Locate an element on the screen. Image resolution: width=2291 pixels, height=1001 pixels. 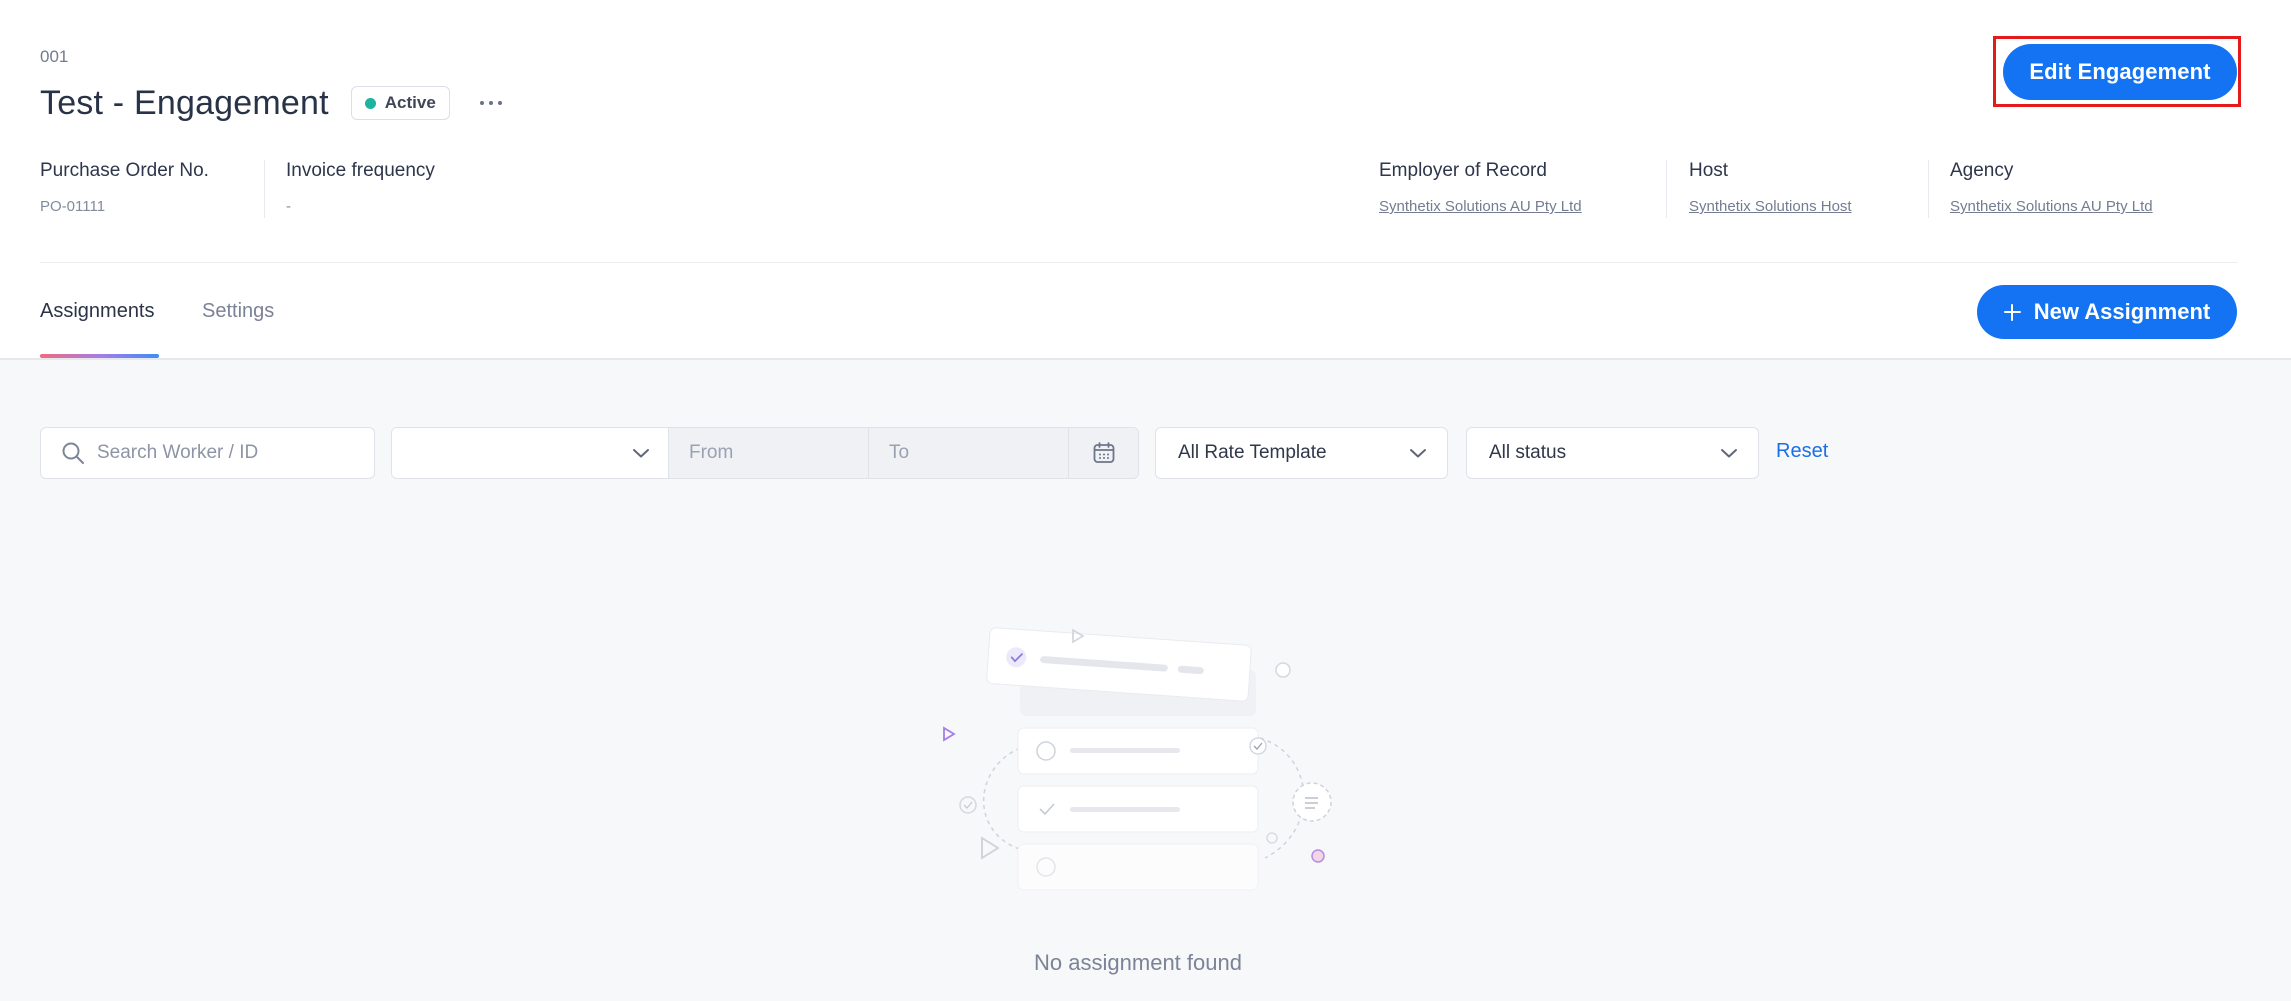
agency-link: Synthetix Solutions AU Pty Ltd is located at coordinates (2051, 206).